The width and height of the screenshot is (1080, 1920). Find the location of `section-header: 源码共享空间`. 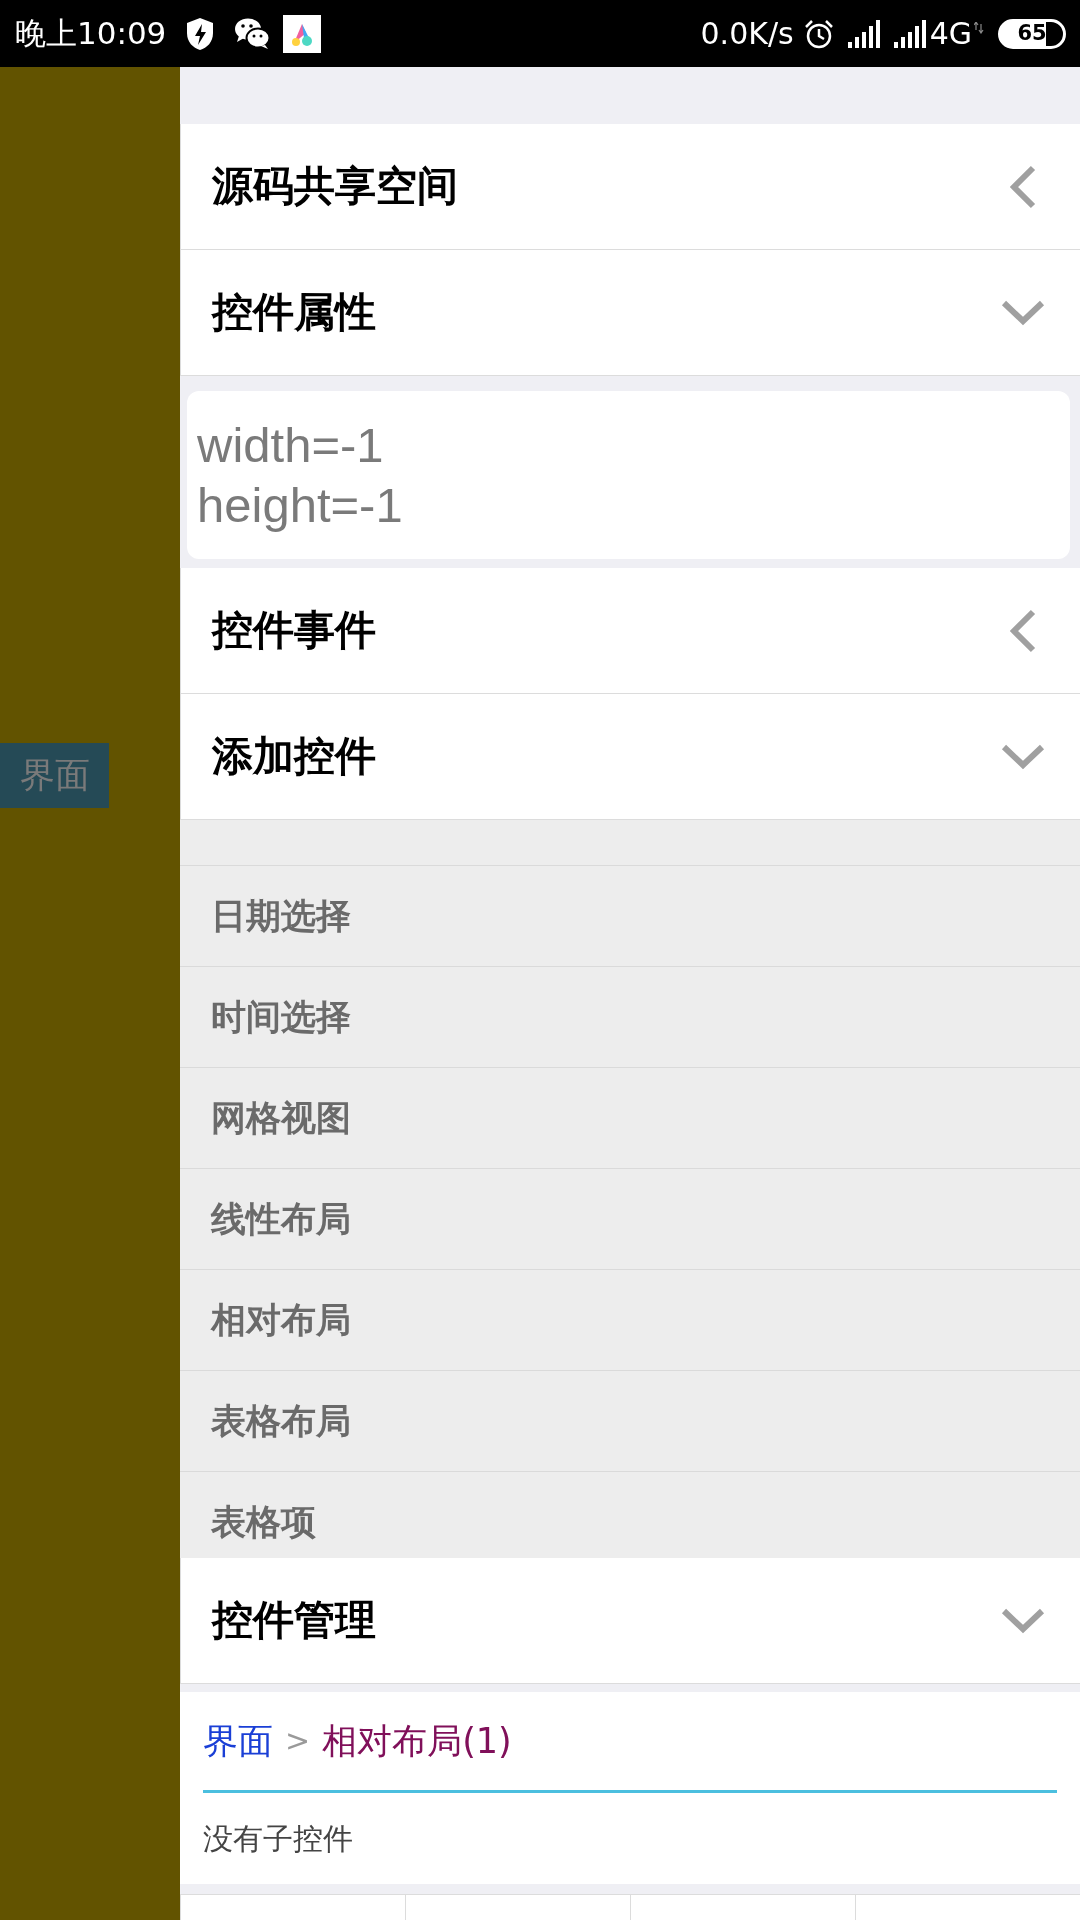

section-header: 源码共享空间 is located at coordinates (630, 187).